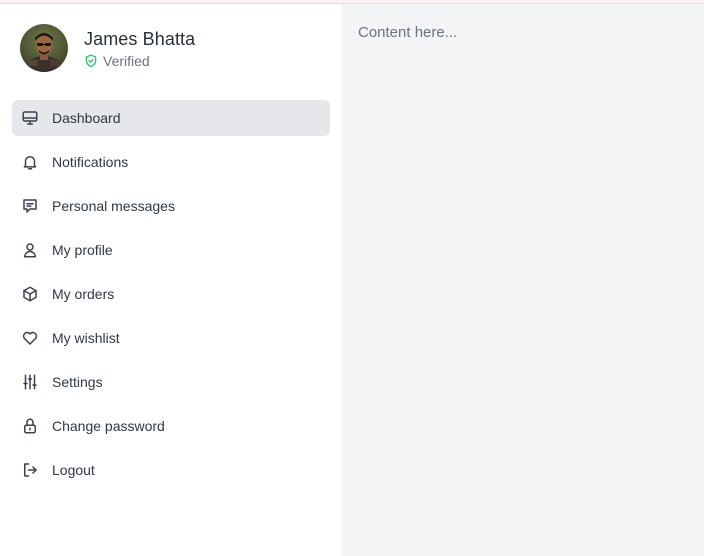 Image resolution: width=704 pixels, height=556 pixels. What do you see at coordinates (126, 60) in the screenshot?
I see `verified-label: Verified` at bounding box center [126, 60].